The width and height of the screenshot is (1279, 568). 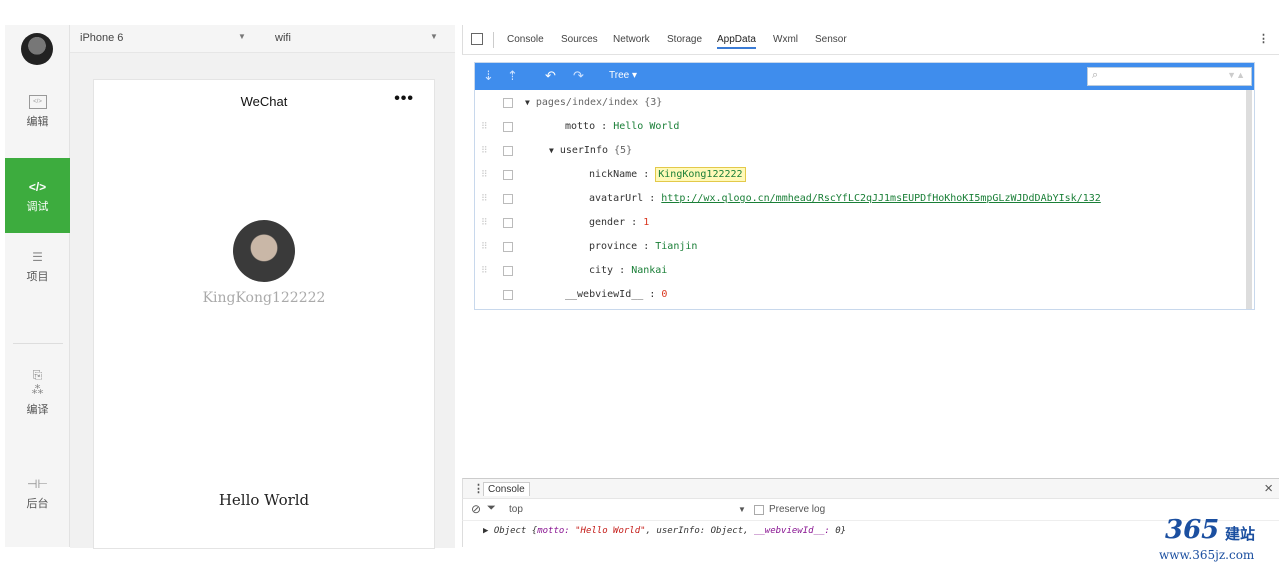 I want to click on sidebar-item-label: 后台, so click(x=37, y=504).